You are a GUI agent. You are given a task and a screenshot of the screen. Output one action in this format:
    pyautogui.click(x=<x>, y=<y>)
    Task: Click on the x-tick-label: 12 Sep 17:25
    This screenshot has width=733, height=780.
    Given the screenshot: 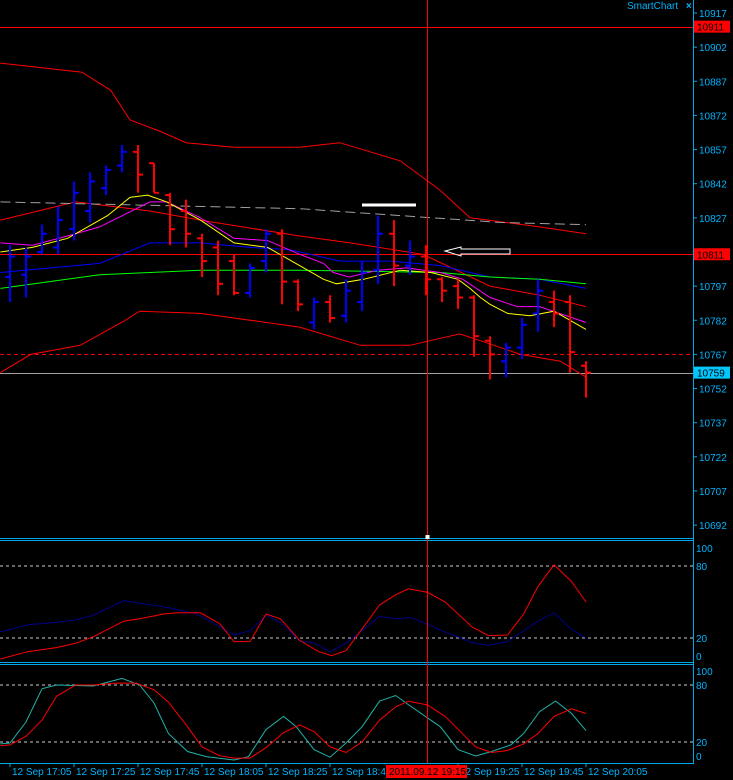 What is the action you would take?
    pyautogui.click(x=106, y=772)
    